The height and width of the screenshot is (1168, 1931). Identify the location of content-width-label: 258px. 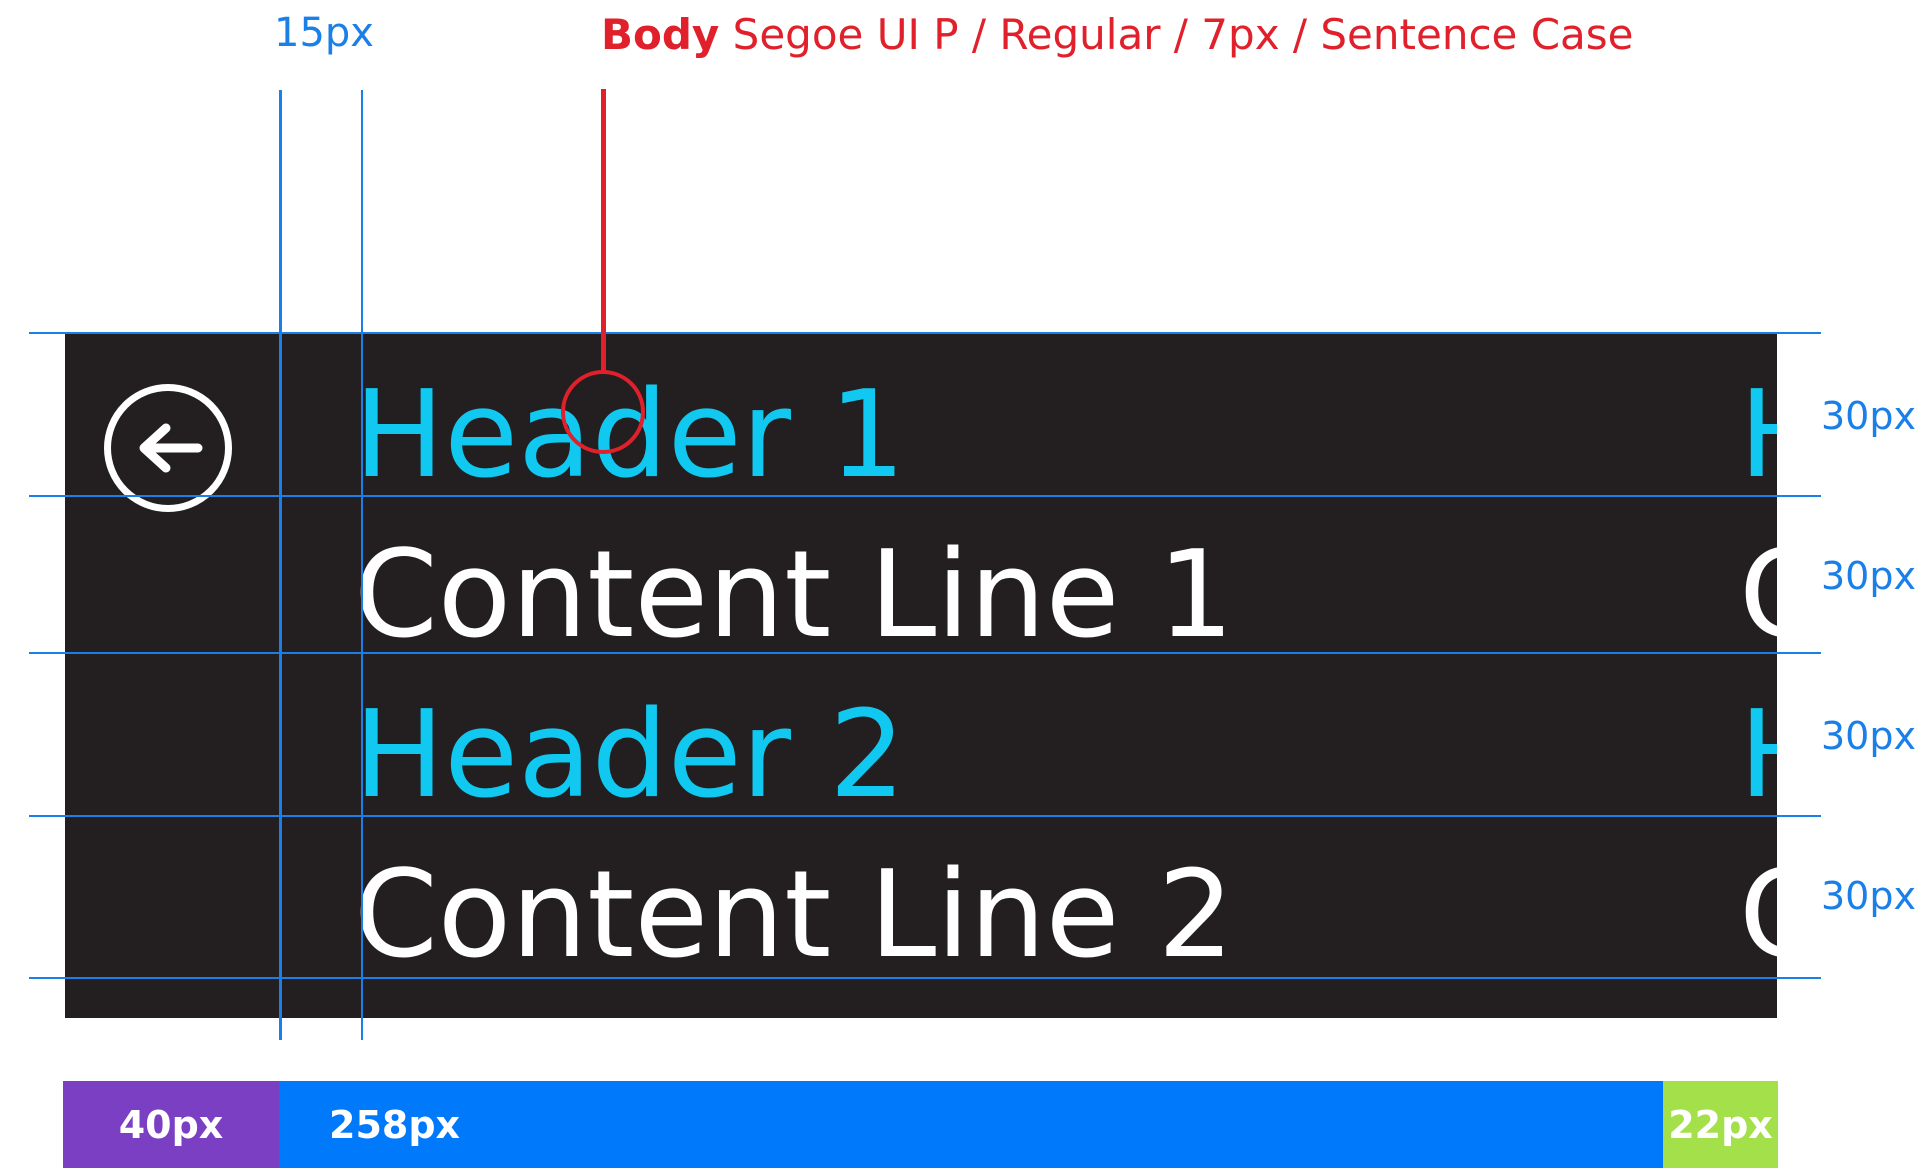
(395, 1124).